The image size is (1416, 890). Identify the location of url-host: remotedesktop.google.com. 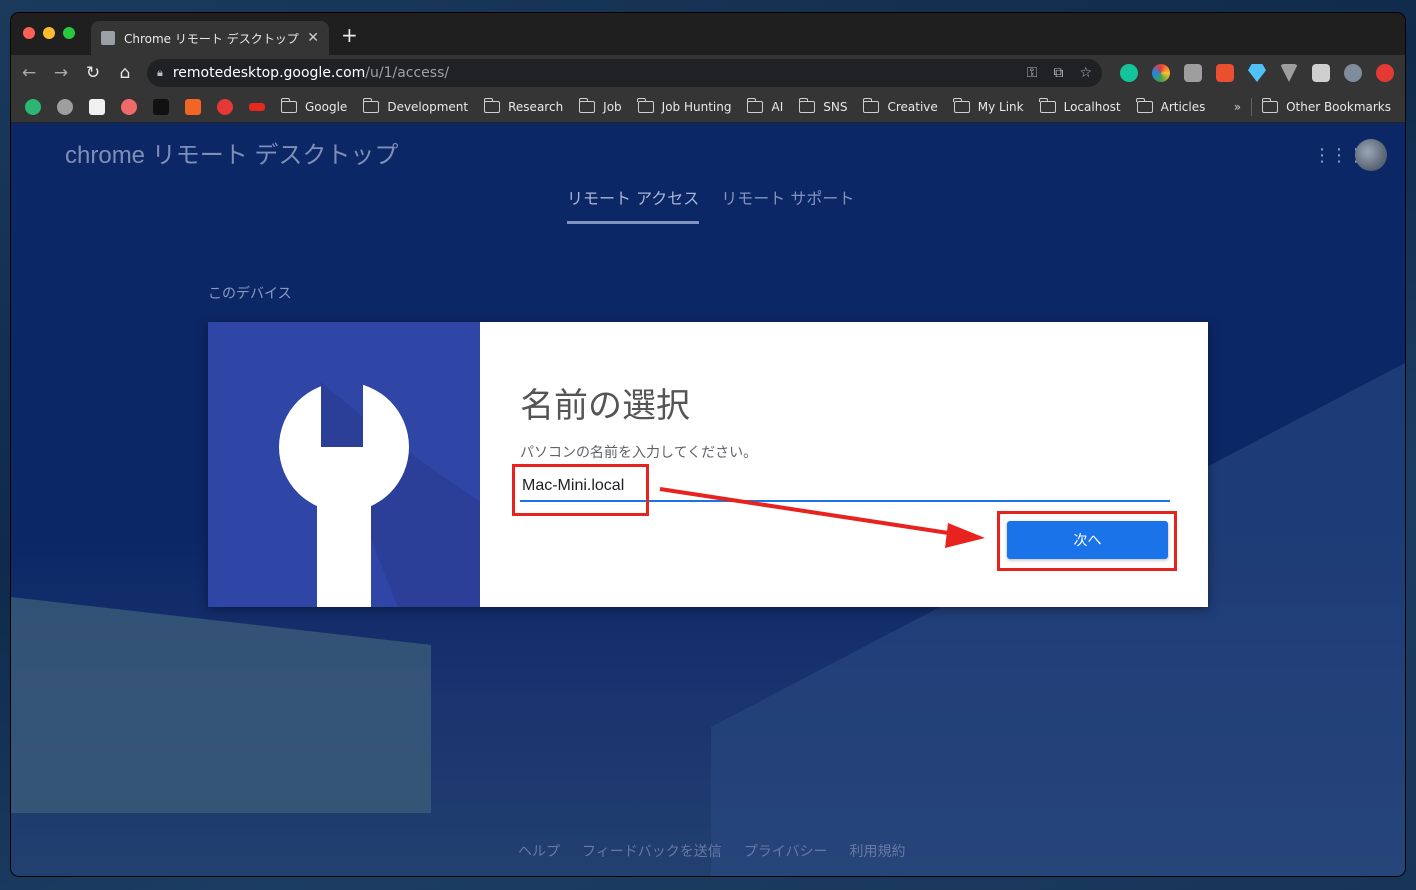
(269, 73).